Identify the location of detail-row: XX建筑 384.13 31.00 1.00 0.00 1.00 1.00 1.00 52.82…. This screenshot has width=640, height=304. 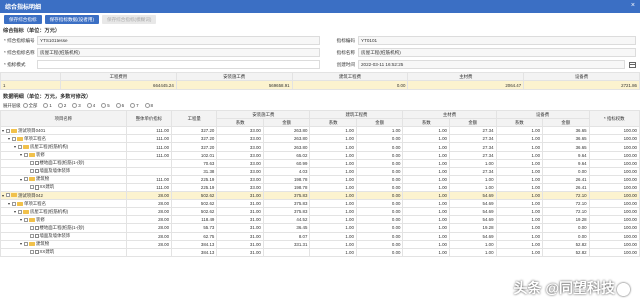
(320, 252).